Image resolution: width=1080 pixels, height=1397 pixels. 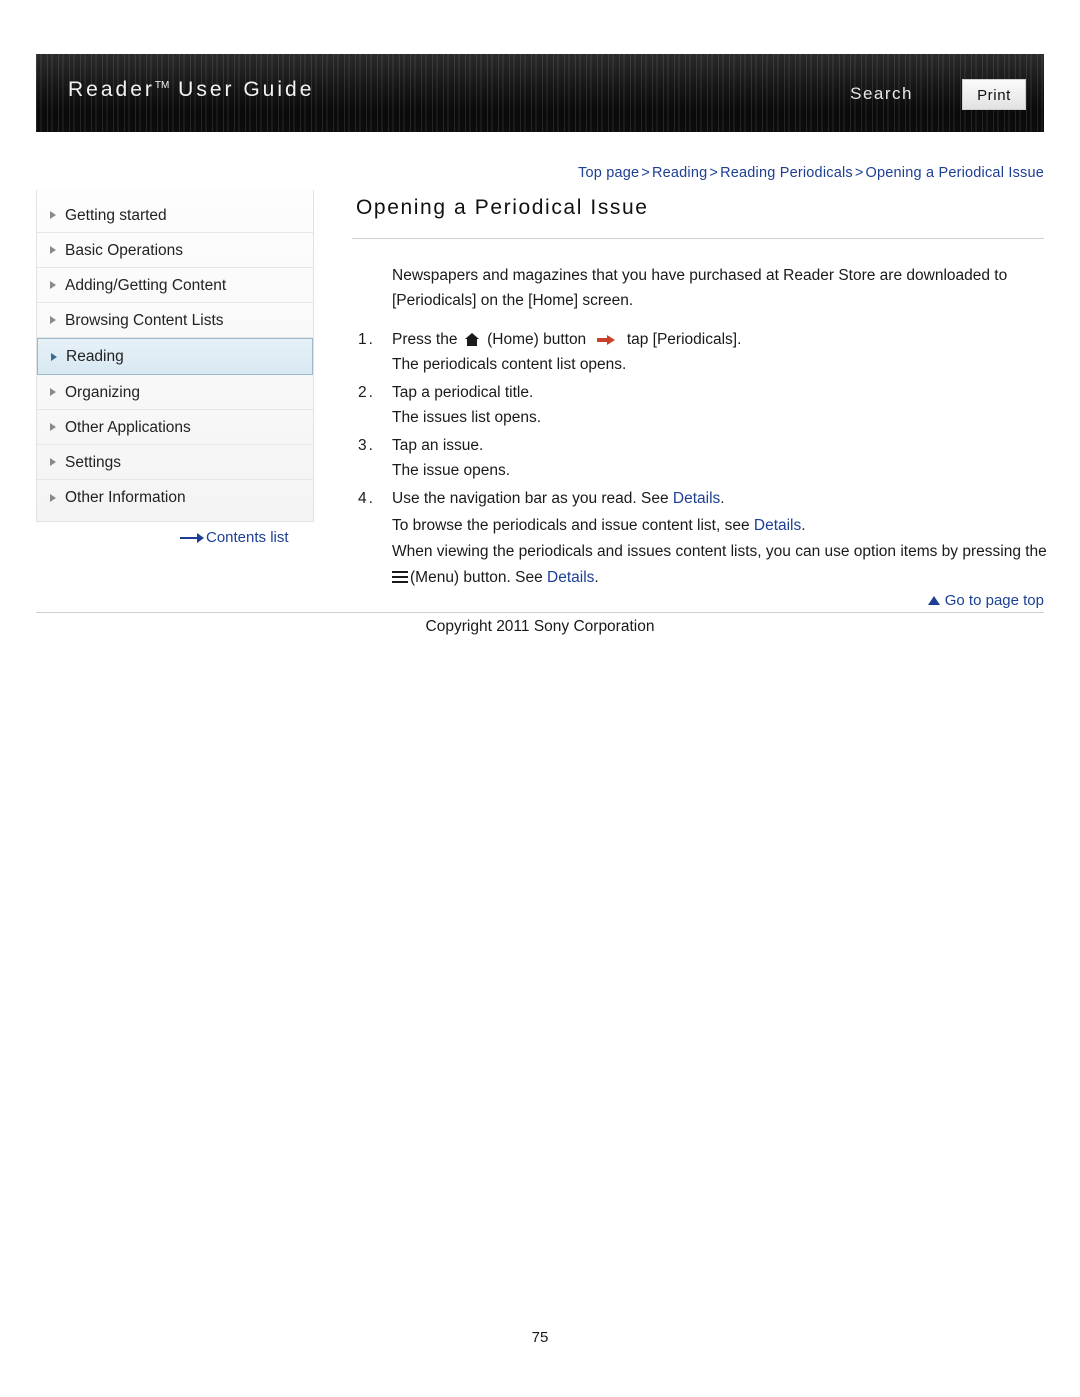 I want to click on step-text: Use the navigation bar as you read. See, so click(x=530, y=498).